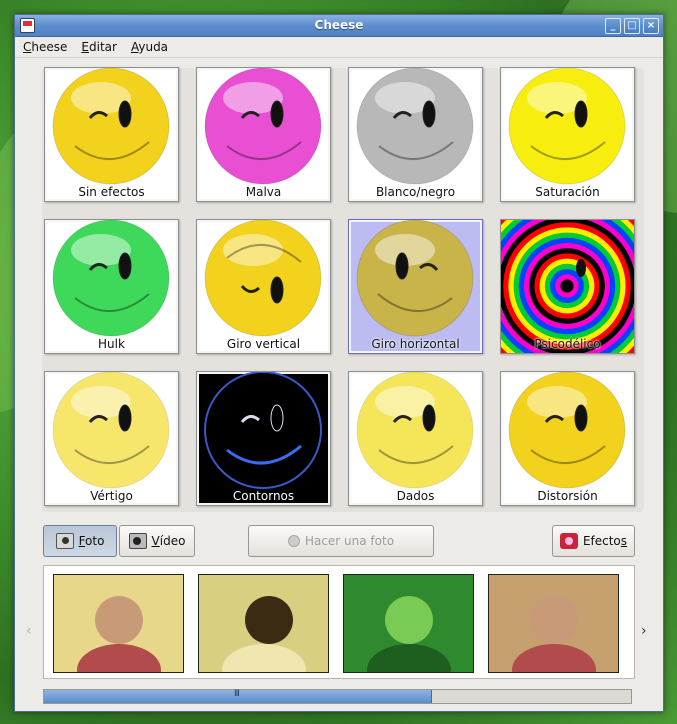  Describe the element at coordinates (415, 192) in the screenshot. I see `effect-label: Blanco/negro` at that location.